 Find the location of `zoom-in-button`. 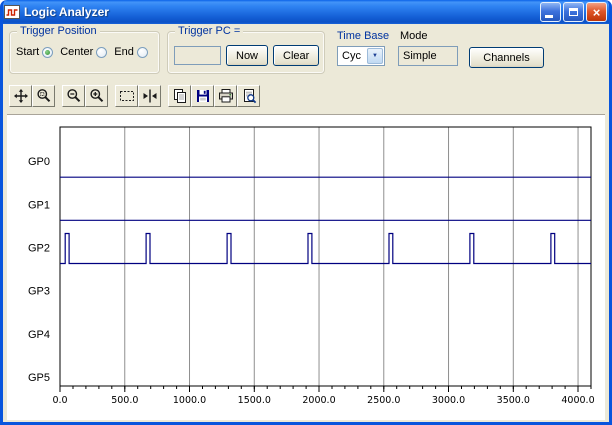

zoom-in-button is located at coordinates (96, 96).